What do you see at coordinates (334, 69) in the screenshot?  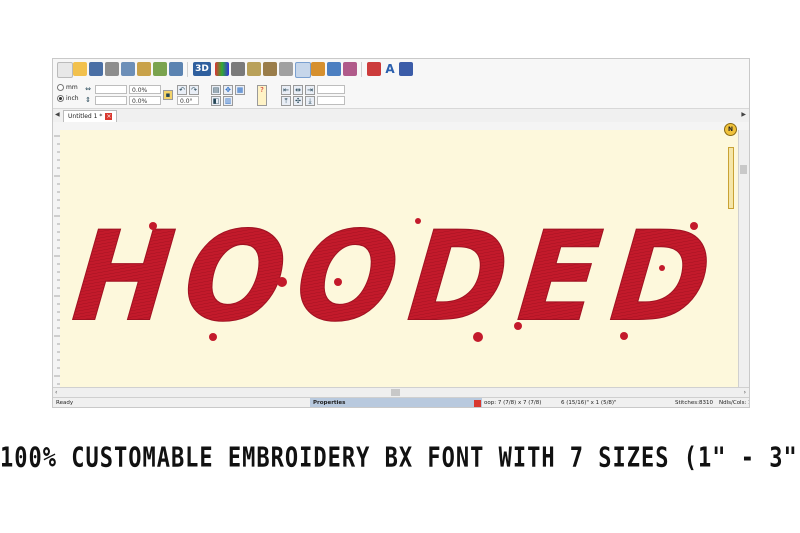 I see `grid-icon` at bounding box center [334, 69].